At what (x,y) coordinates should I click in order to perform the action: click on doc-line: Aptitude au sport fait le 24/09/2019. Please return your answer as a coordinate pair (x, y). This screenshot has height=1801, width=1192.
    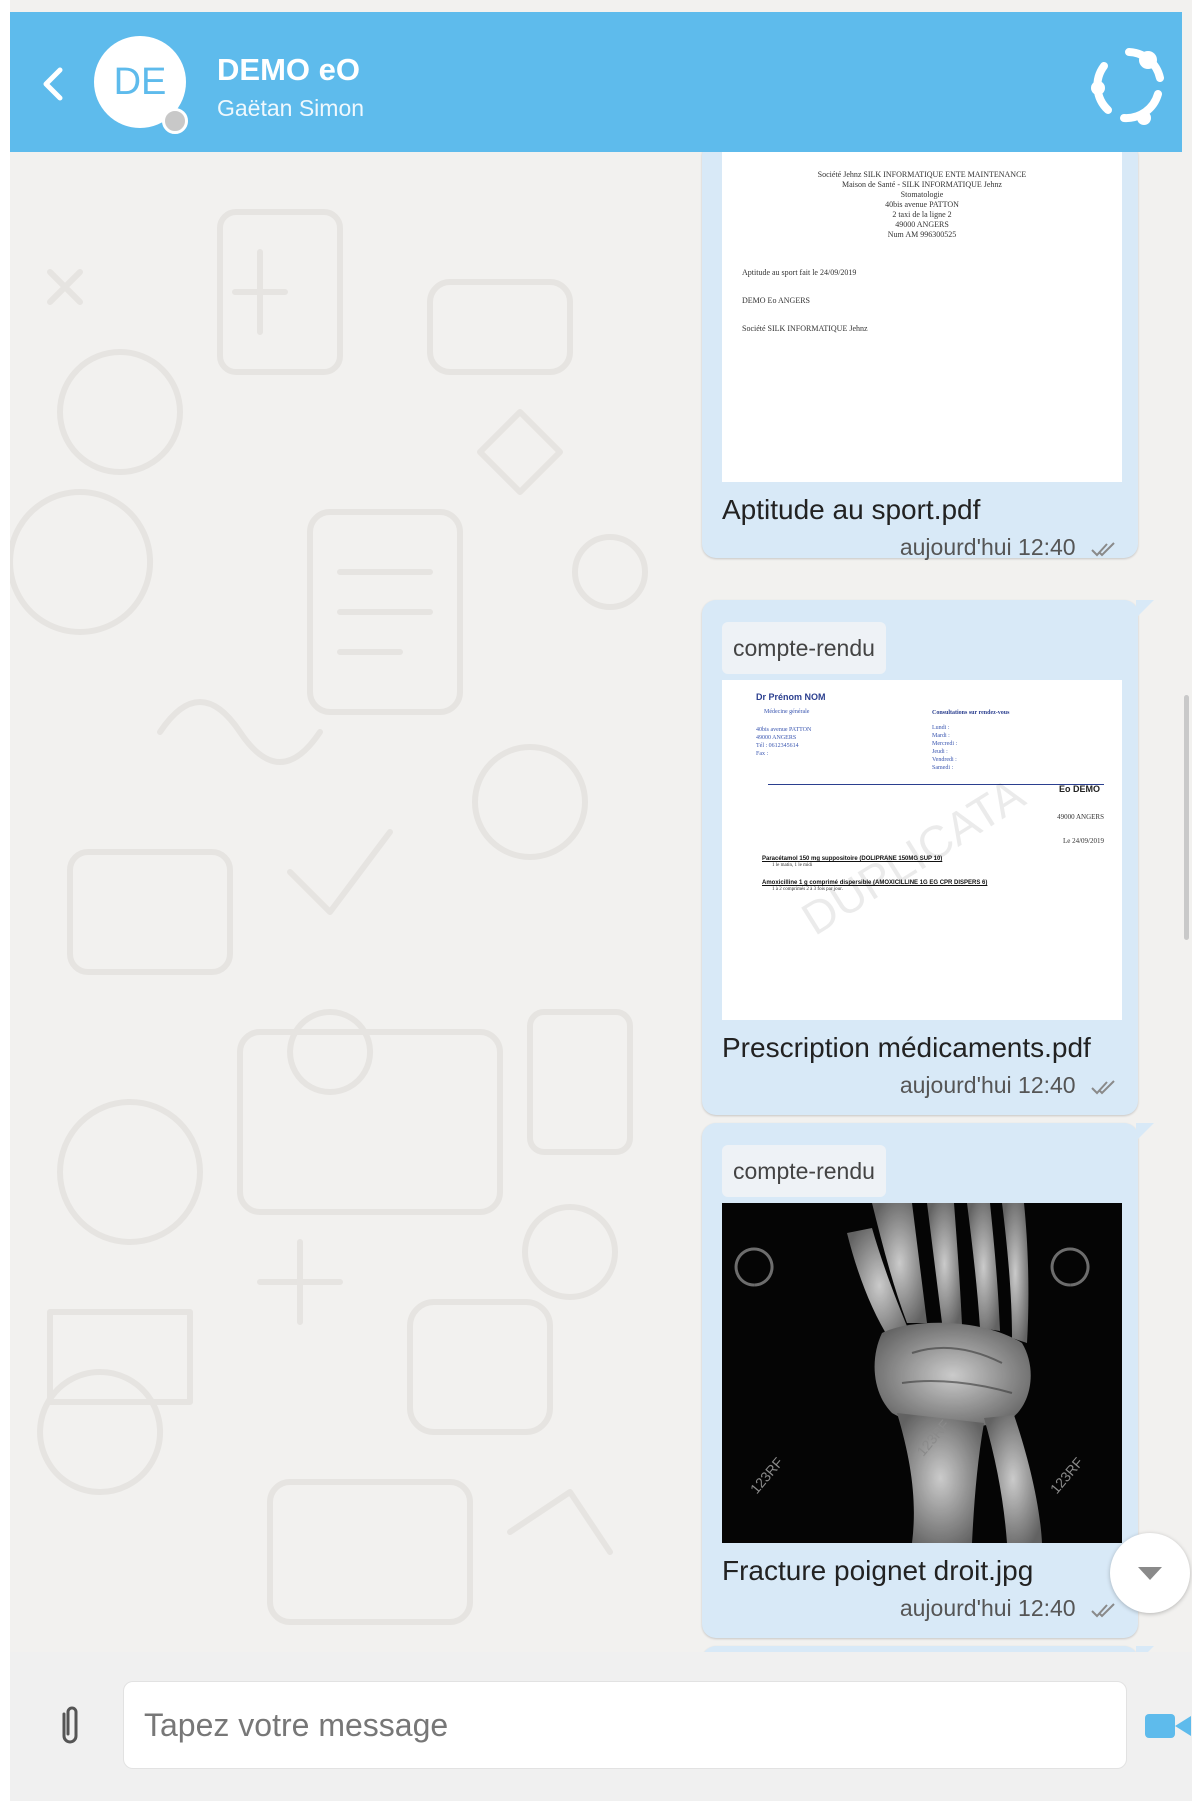
    Looking at the image, I should click on (799, 272).